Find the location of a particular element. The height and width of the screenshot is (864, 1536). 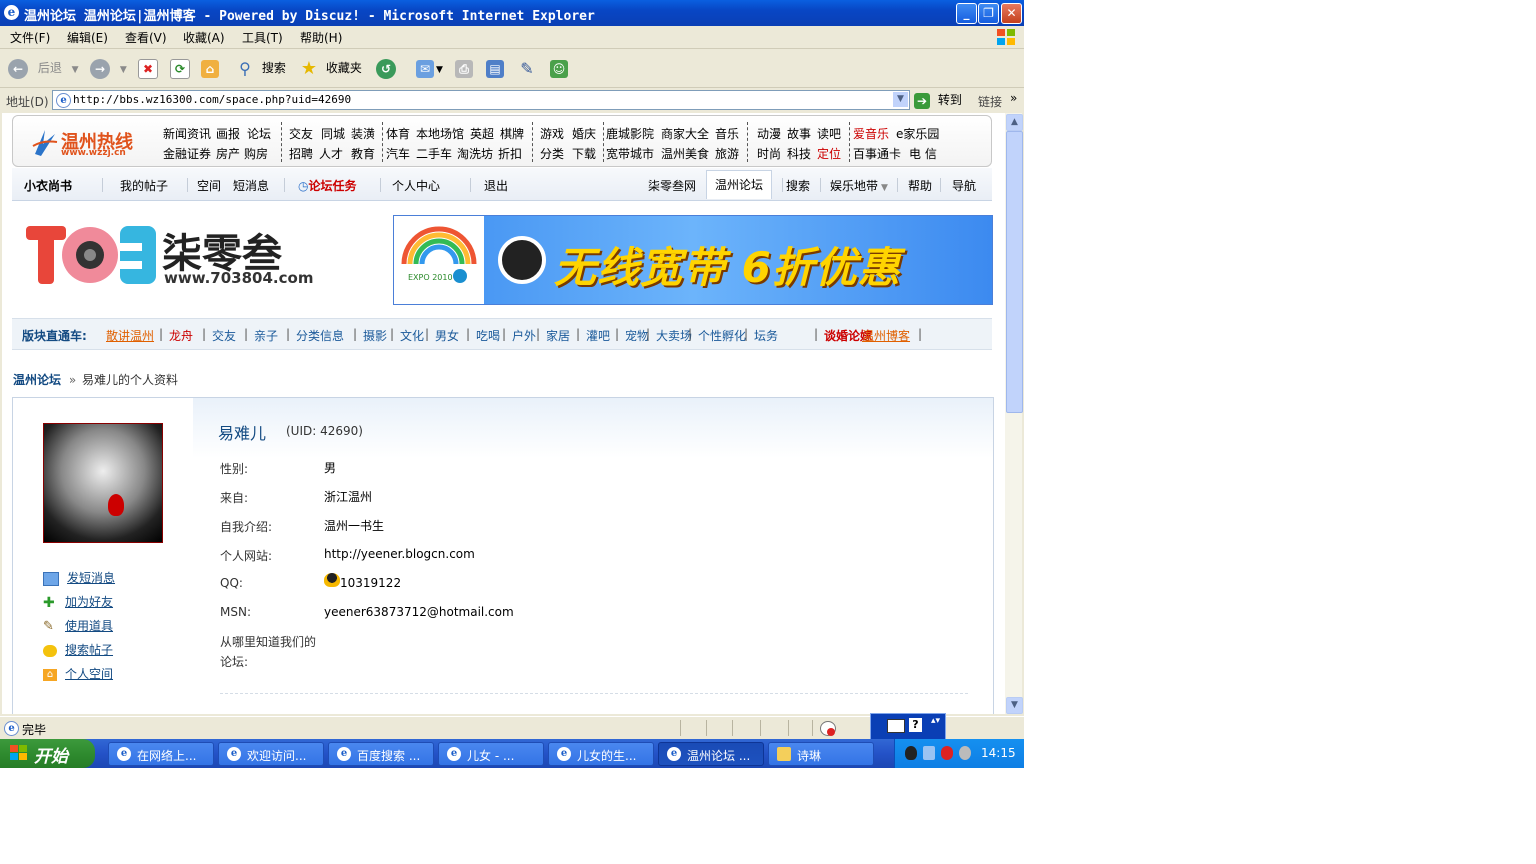

nav-space: 空间 is located at coordinates (209, 185).